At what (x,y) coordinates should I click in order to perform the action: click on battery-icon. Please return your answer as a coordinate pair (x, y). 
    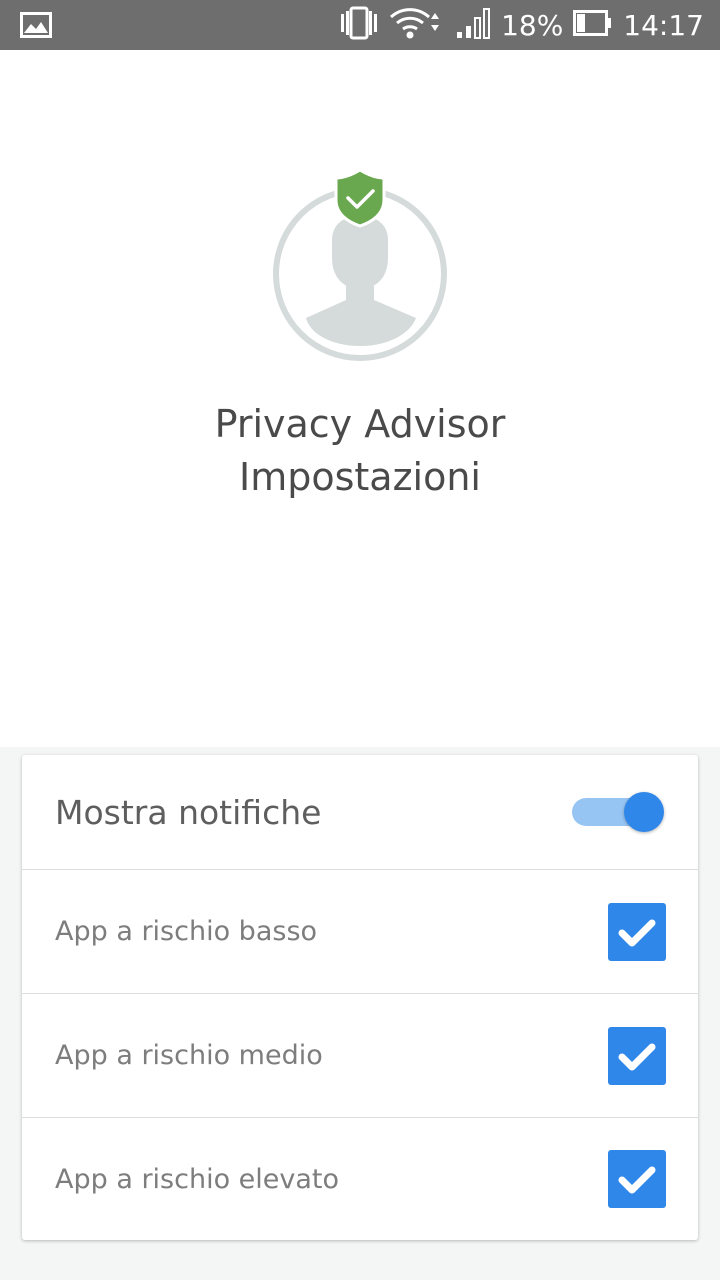
    Looking at the image, I should click on (593, 25).